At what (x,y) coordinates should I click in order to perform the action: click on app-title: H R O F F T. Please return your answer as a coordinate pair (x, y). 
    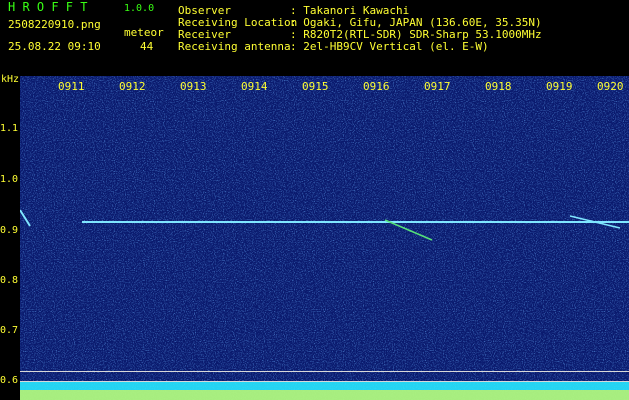
    Looking at the image, I should click on (48, 7).